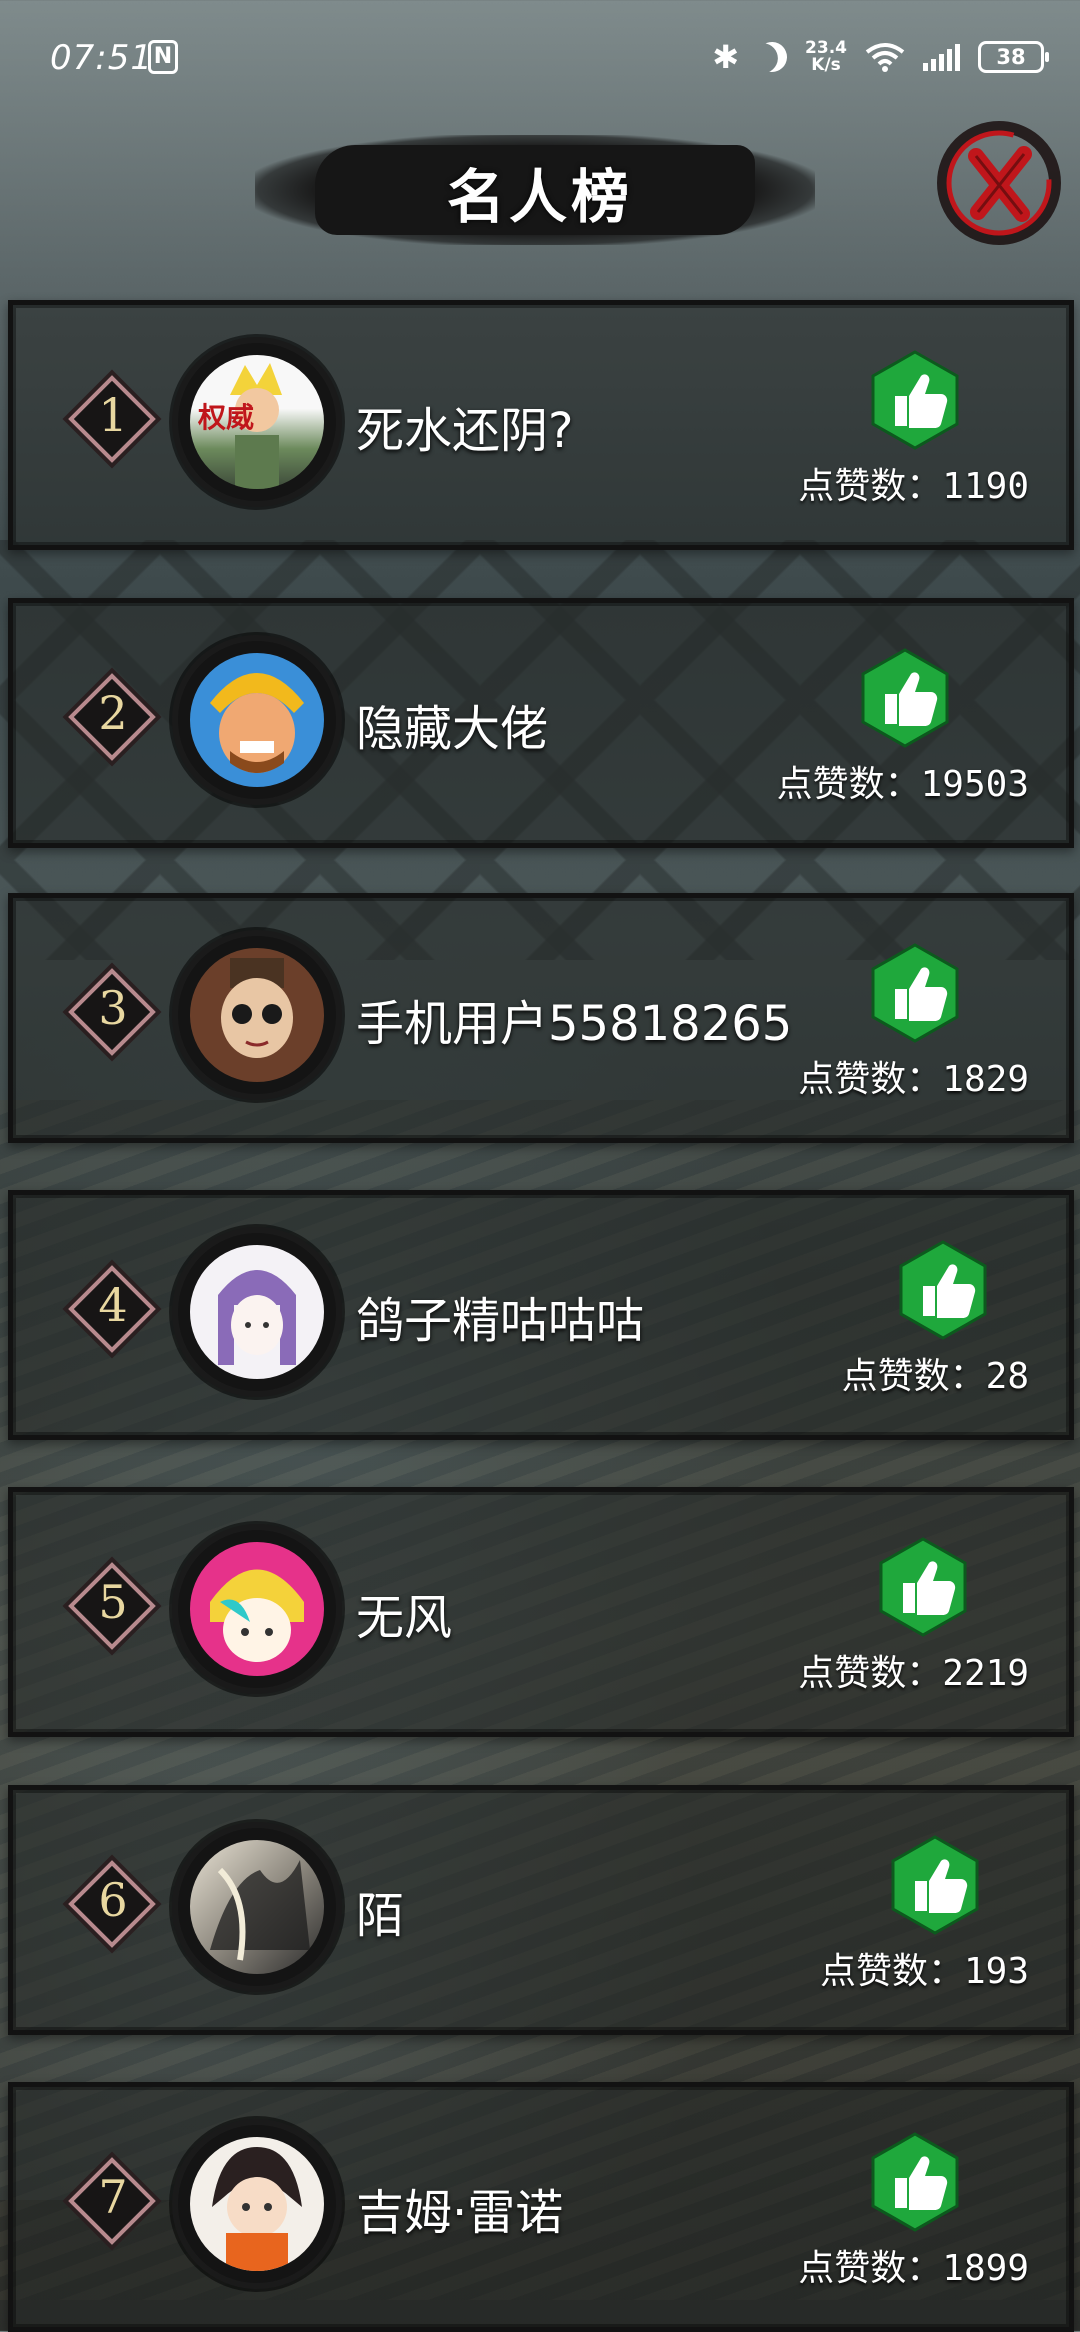 This screenshot has width=1080, height=2332. What do you see at coordinates (460, 2213) in the screenshot?
I see `player-name: 吉姆·雷诺` at bounding box center [460, 2213].